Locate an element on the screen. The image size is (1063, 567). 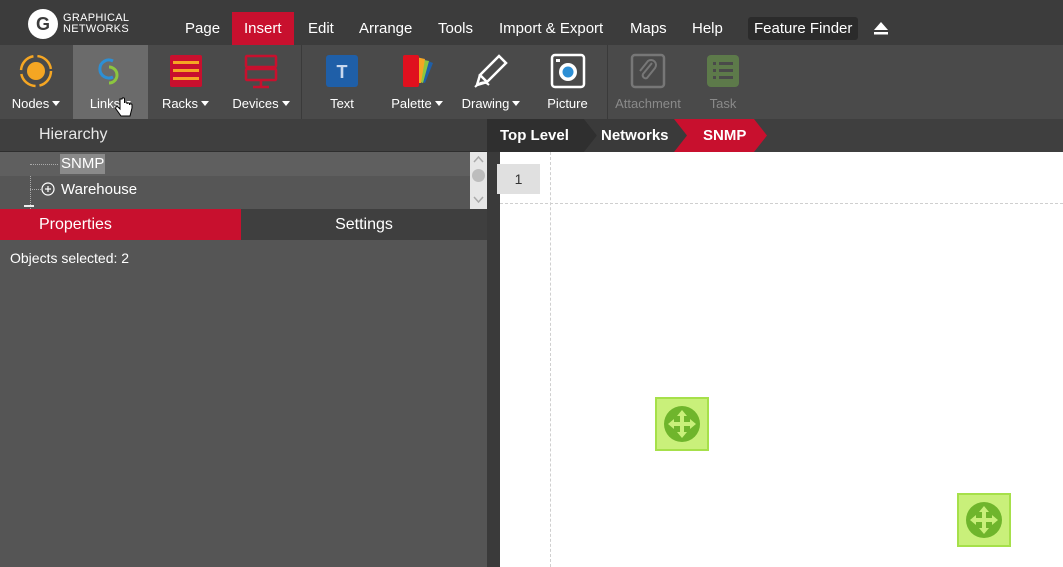
devices-button: Devices is located at coordinates (261, 82).